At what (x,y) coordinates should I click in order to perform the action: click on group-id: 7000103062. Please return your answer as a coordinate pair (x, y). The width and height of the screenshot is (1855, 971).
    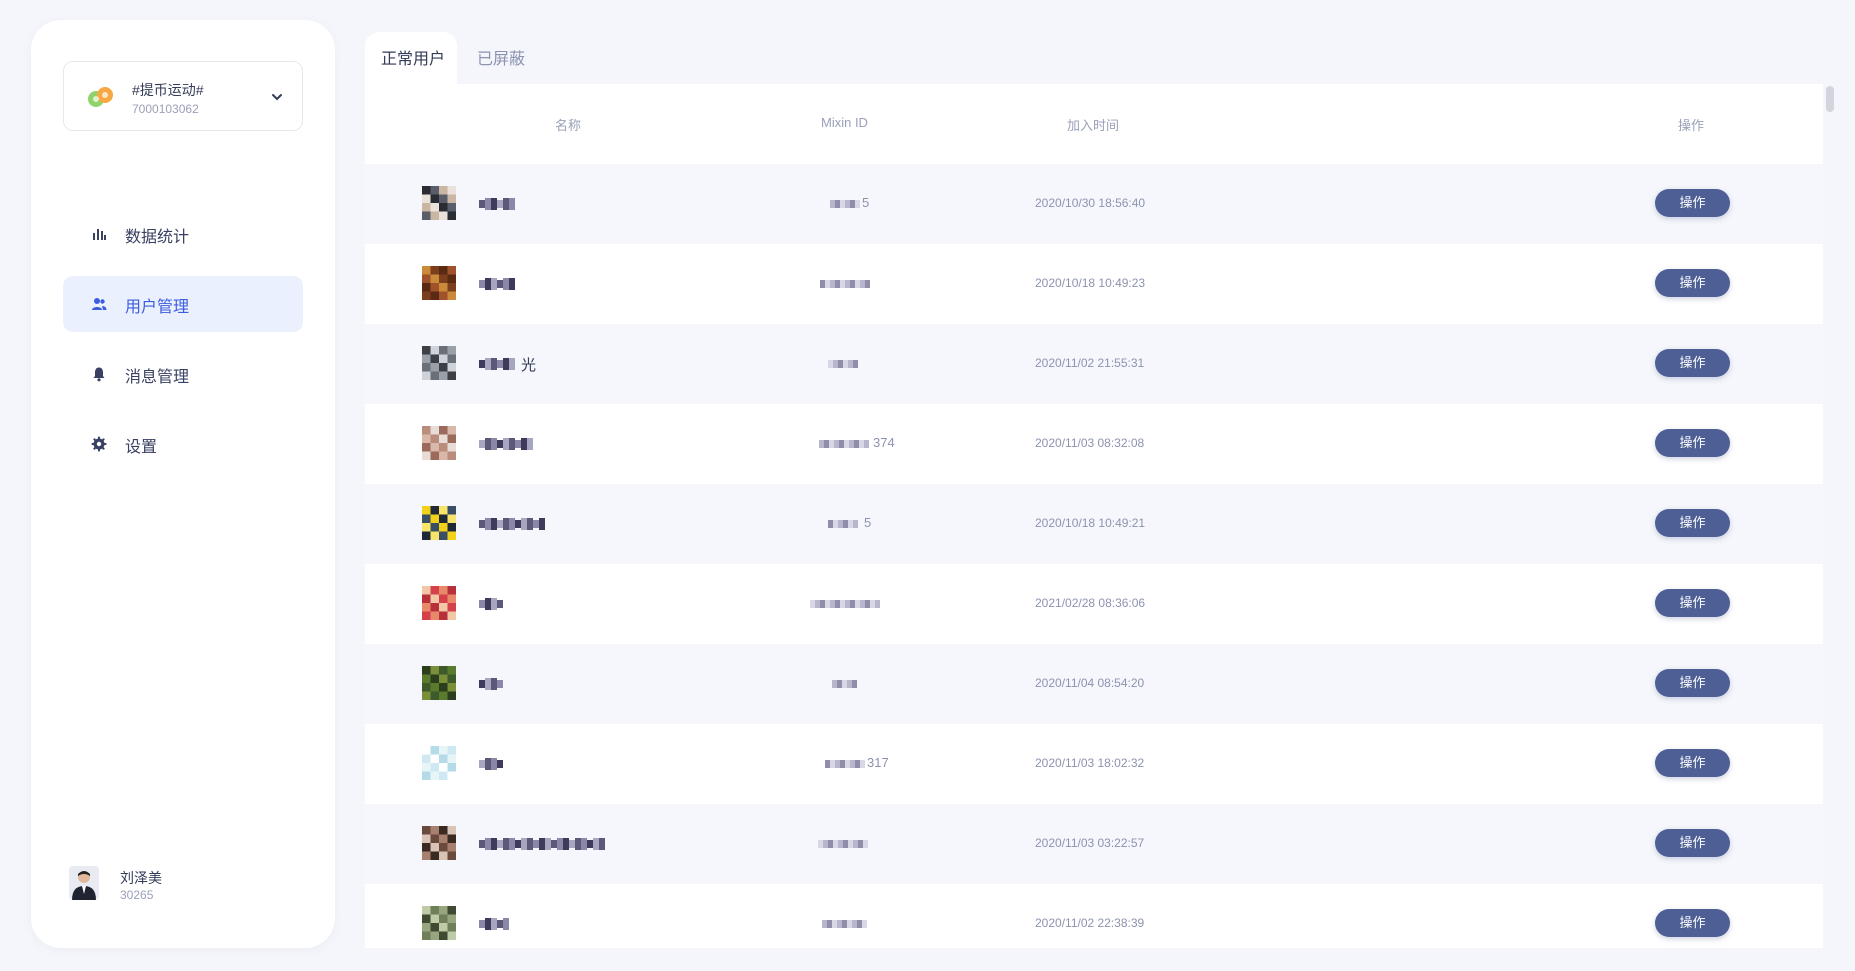
    Looking at the image, I should click on (165, 109).